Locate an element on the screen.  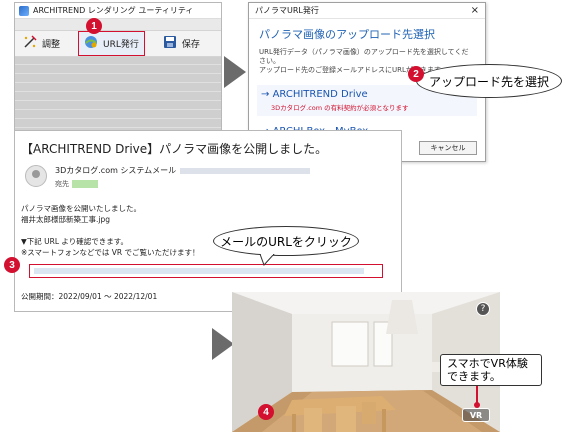
callout-pointer-vr is located at coordinates (477, 397).